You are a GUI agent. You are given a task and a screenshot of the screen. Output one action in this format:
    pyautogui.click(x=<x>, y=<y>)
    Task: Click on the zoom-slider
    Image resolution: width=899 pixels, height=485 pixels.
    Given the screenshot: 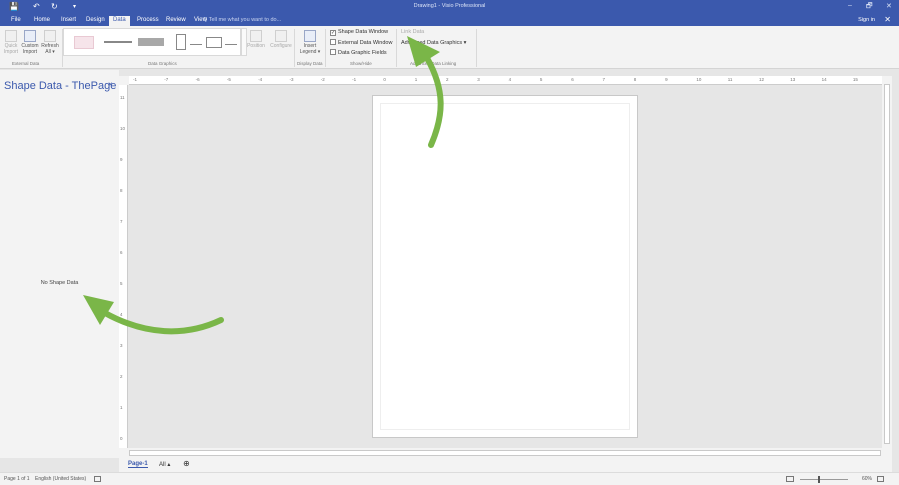 What is the action you would take?
    pyautogui.click(x=824, y=479)
    